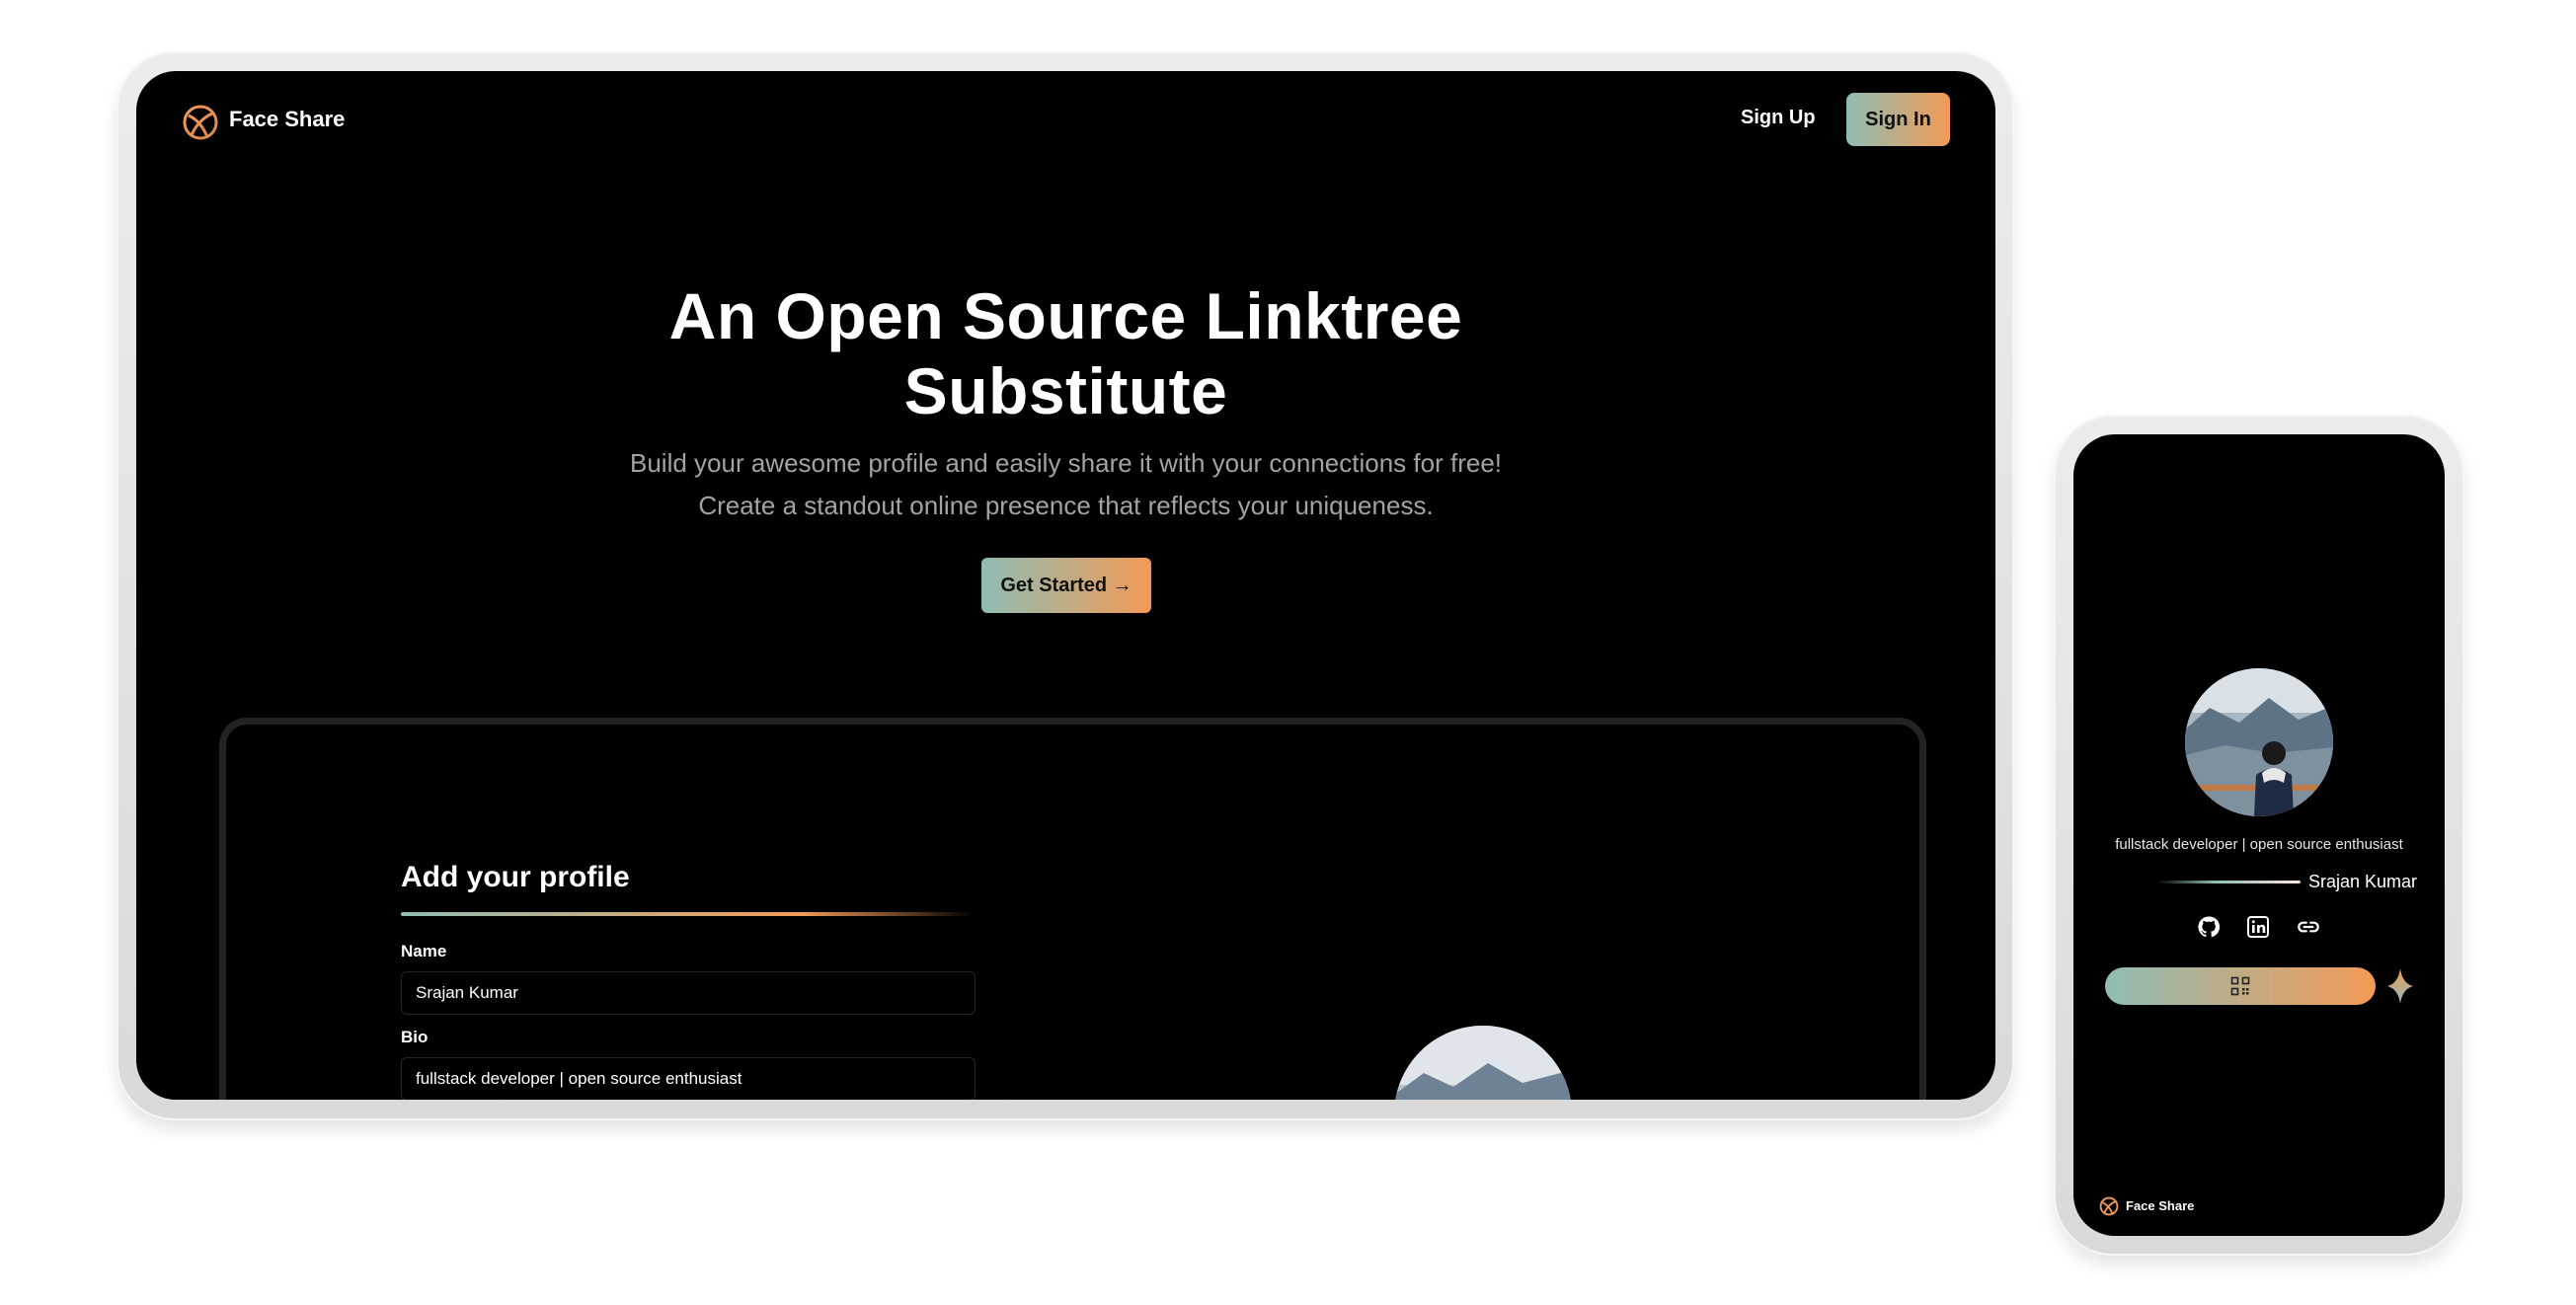 The image size is (2576, 1305). Describe the element at coordinates (688, 1078) in the screenshot. I see `bio-input` at that location.